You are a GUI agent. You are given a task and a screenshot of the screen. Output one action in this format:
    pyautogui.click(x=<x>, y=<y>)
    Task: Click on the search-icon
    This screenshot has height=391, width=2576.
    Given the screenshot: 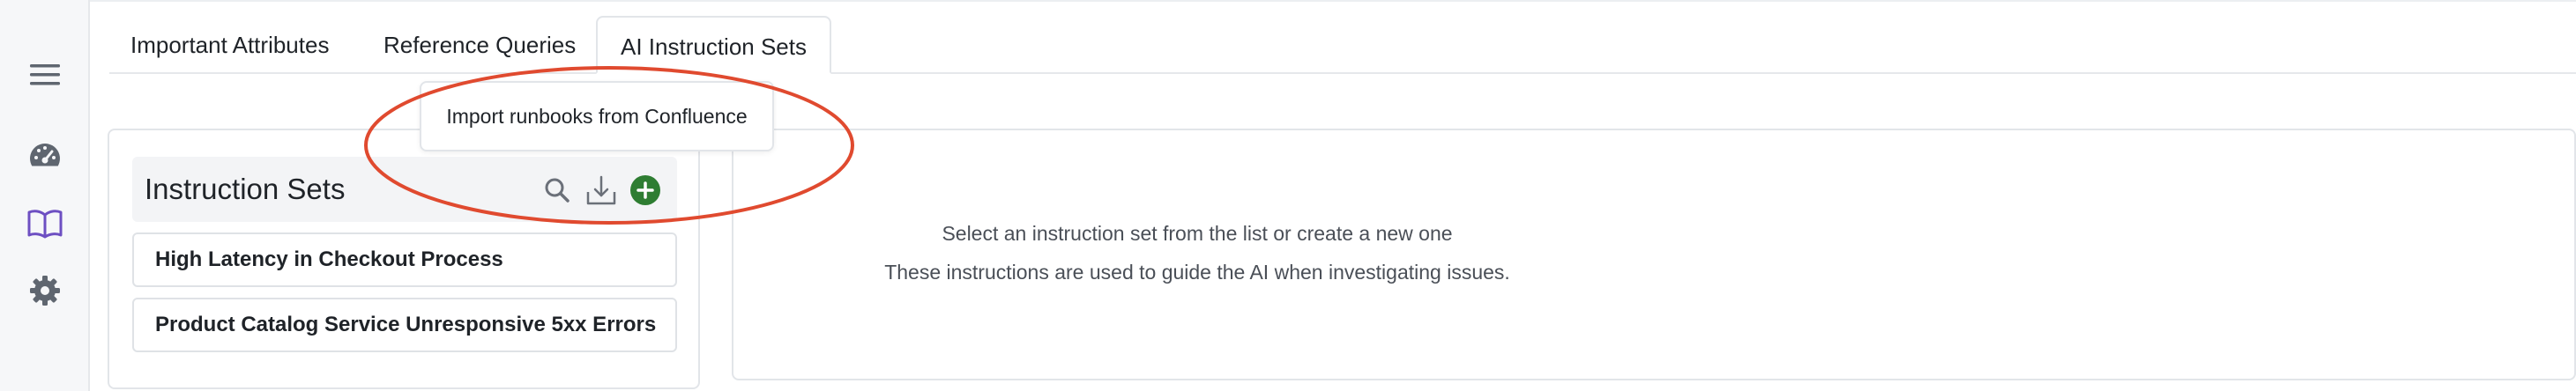 What is the action you would take?
    pyautogui.click(x=557, y=190)
    